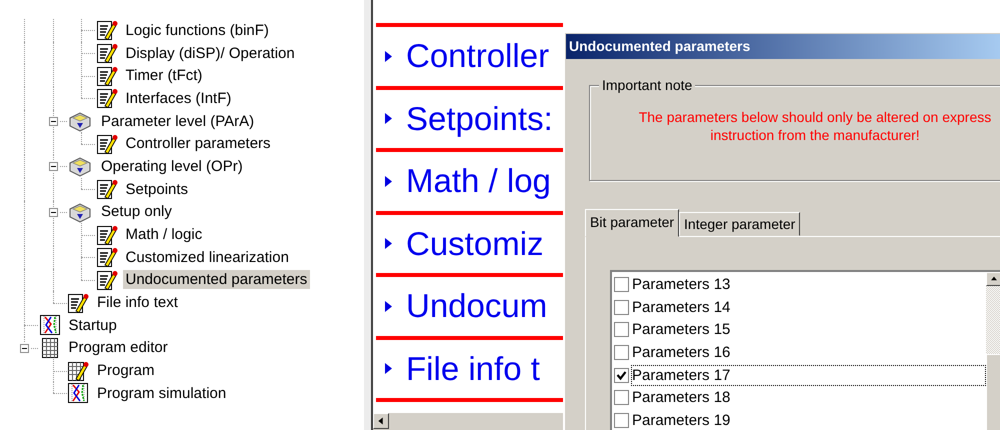 The width and height of the screenshot is (1000, 430). I want to click on tree-item: Startup, so click(93, 325).